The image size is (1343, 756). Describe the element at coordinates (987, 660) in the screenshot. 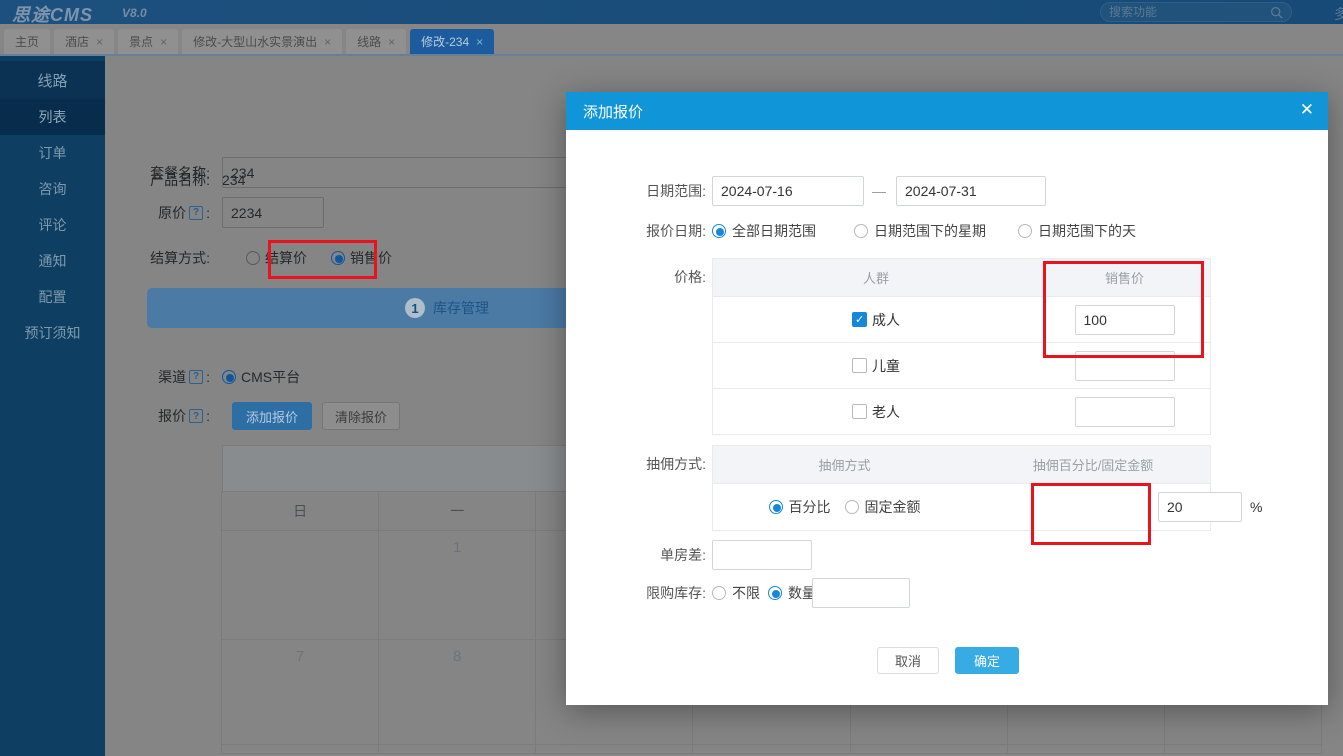

I see `confirm-button: 确定` at that location.